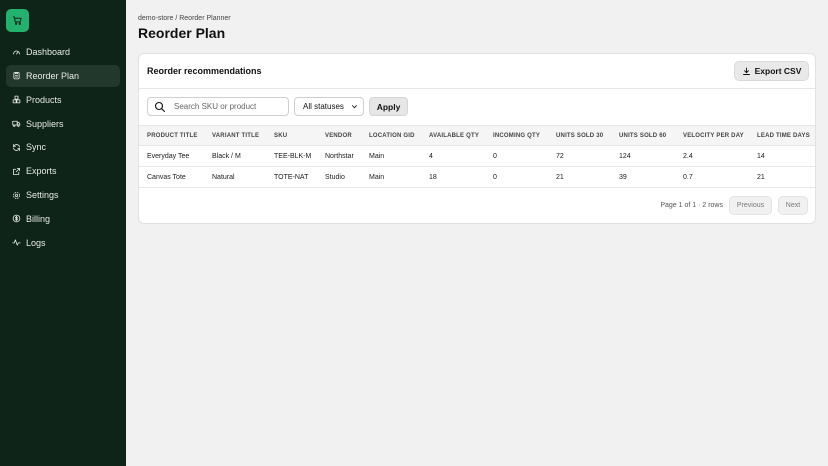 The width and height of the screenshot is (828, 466). What do you see at coordinates (38, 218) in the screenshot?
I see `sidebar-item-label: Billing` at bounding box center [38, 218].